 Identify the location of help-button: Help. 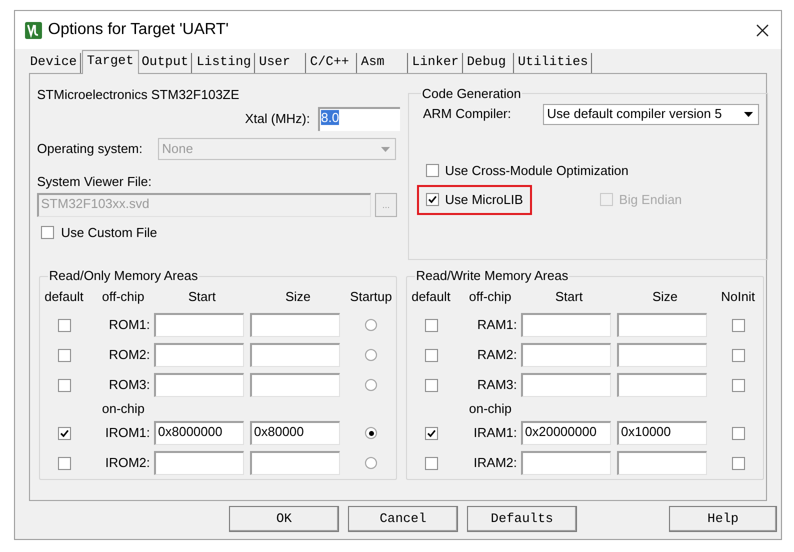
(723, 519).